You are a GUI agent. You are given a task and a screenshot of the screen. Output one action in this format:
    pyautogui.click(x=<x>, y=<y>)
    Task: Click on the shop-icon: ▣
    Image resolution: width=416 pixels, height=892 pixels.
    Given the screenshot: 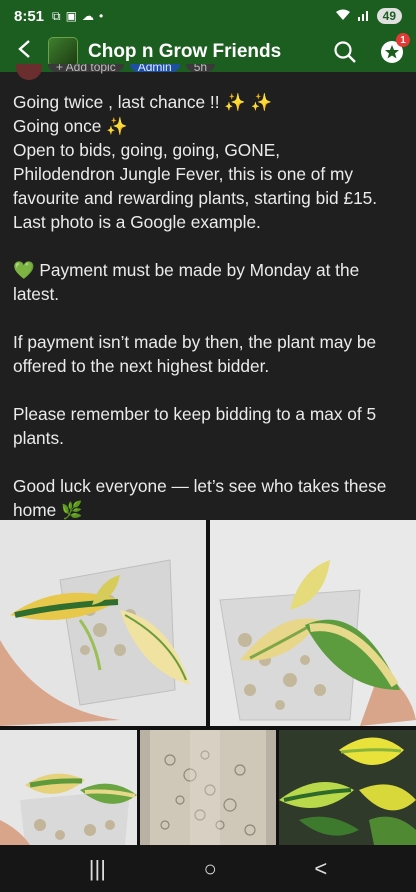 What is the action you would take?
    pyautogui.click(x=71, y=16)
    